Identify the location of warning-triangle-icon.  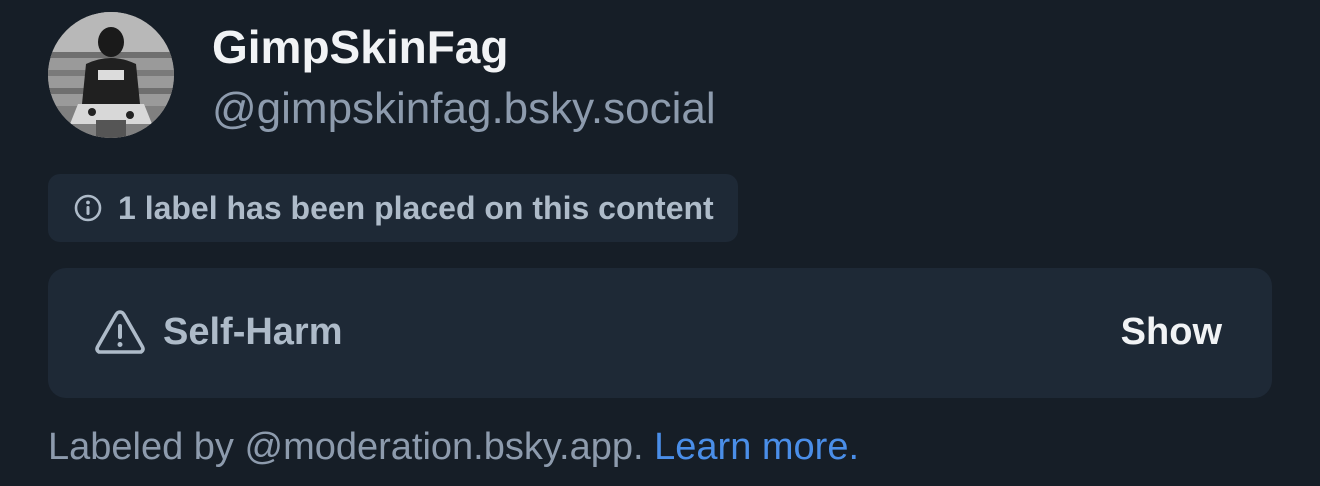
(120, 332).